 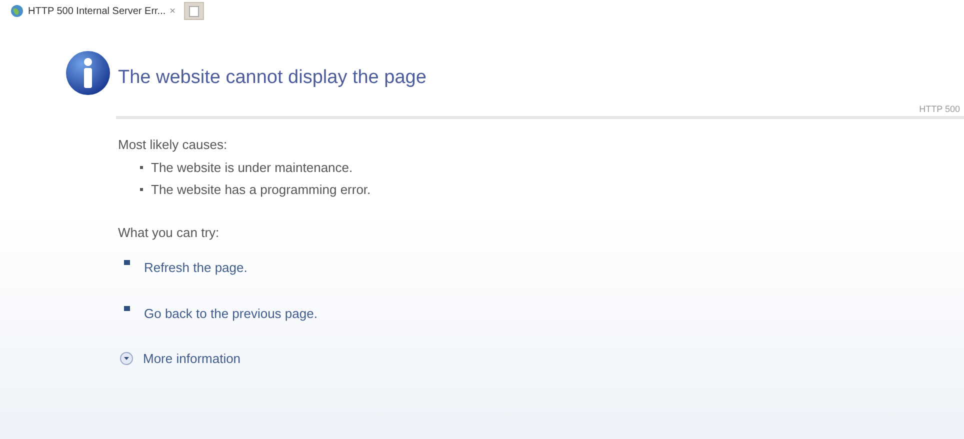 What do you see at coordinates (169, 233) in the screenshot?
I see `try-heading: What you can try:` at bounding box center [169, 233].